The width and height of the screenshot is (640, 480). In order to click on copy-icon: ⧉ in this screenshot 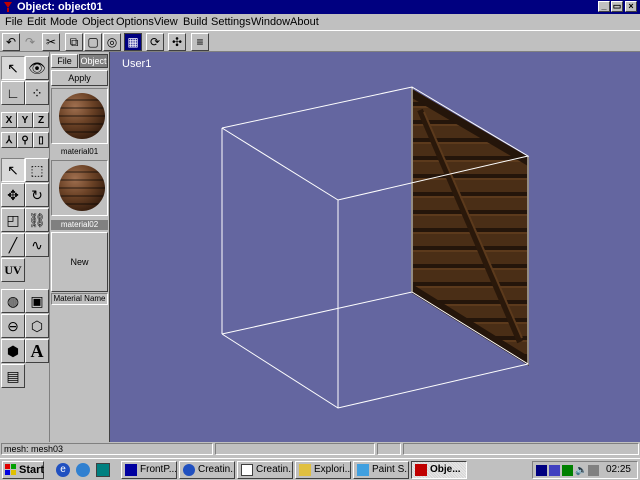, I will do `click(74, 42)`.